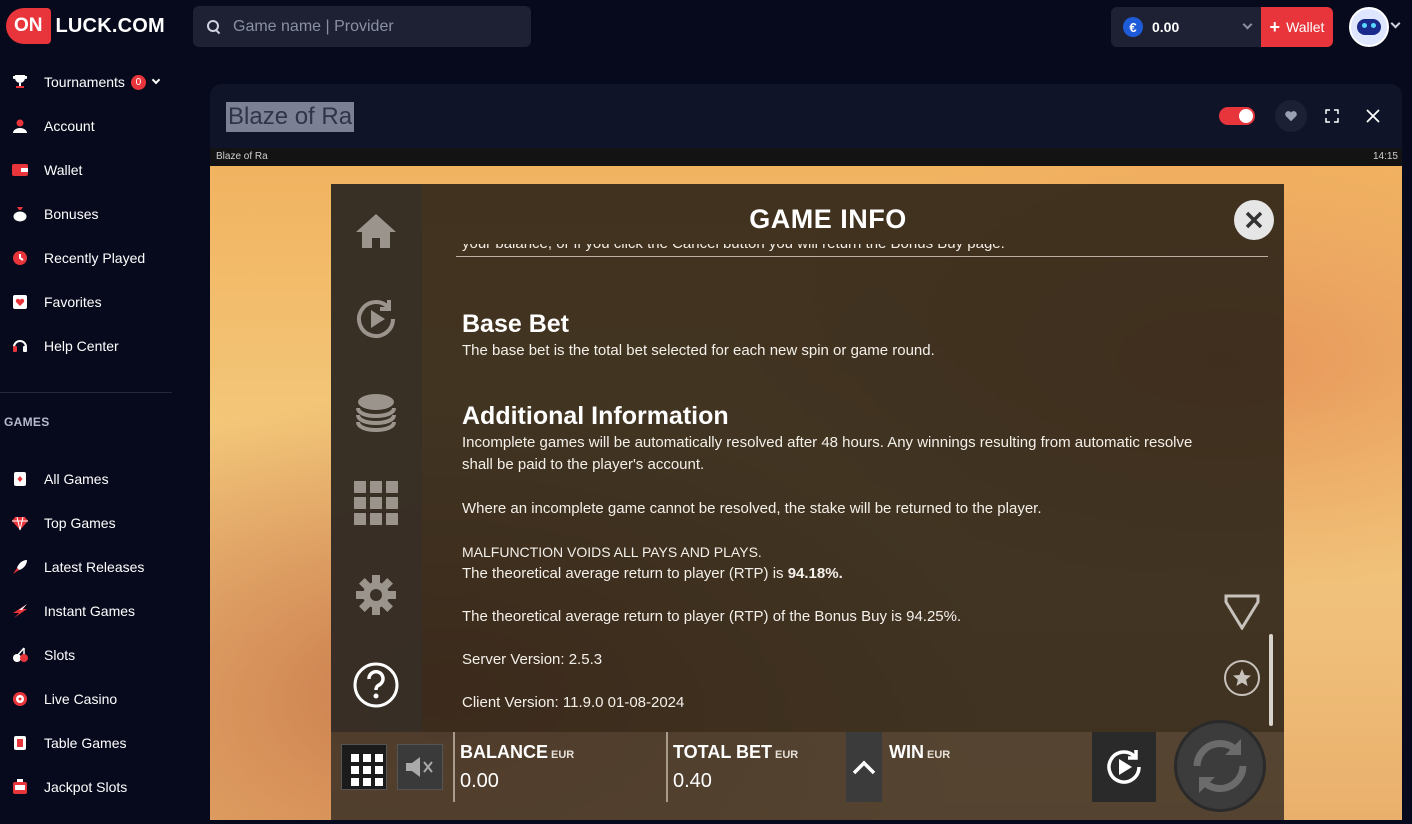 This screenshot has height=824, width=1412. What do you see at coordinates (479, 781) in the screenshot?
I see `balance-value: 0.00` at bounding box center [479, 781].